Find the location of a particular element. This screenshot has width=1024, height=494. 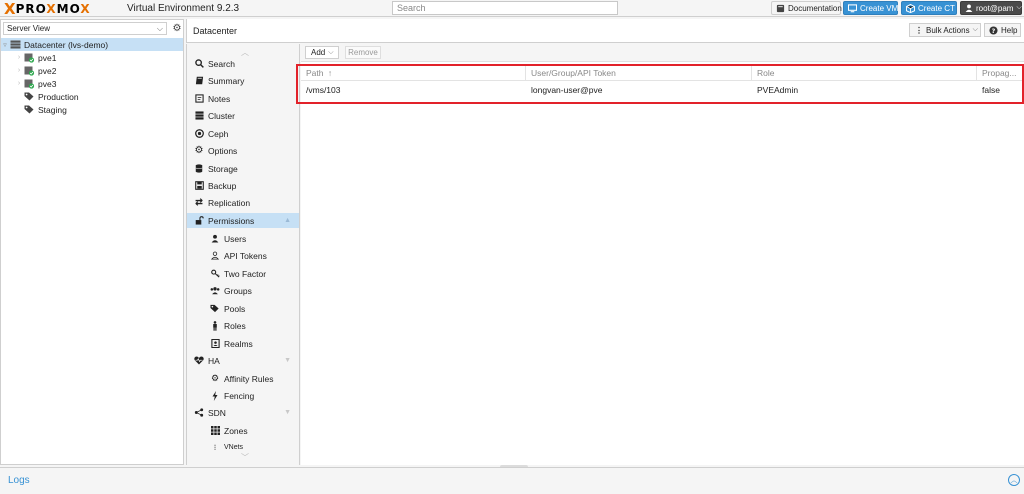

tag-icon is located at coordinates (29, 97).